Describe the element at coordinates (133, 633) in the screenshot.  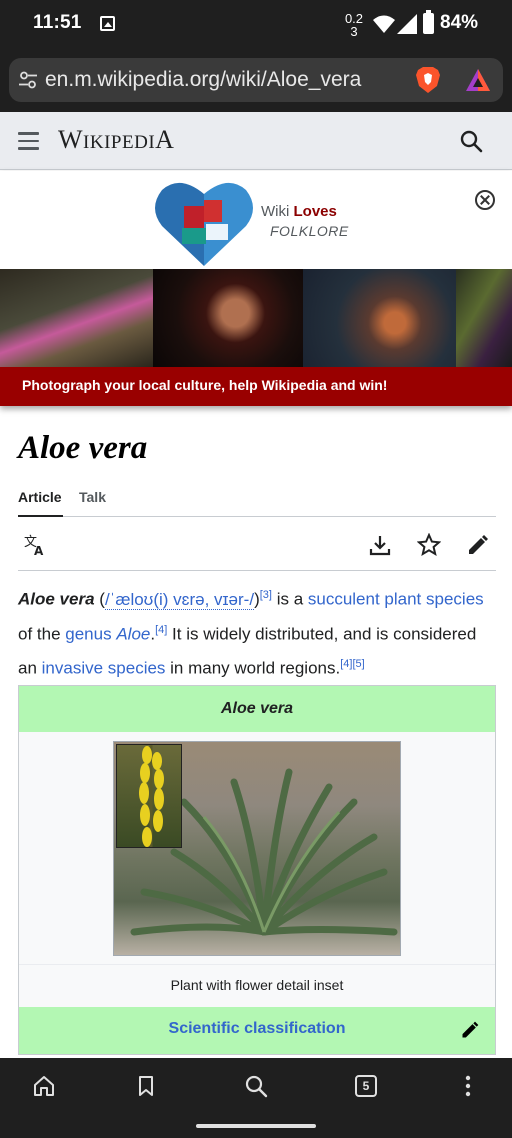
I see `link-aloe: Aloe` at that location.